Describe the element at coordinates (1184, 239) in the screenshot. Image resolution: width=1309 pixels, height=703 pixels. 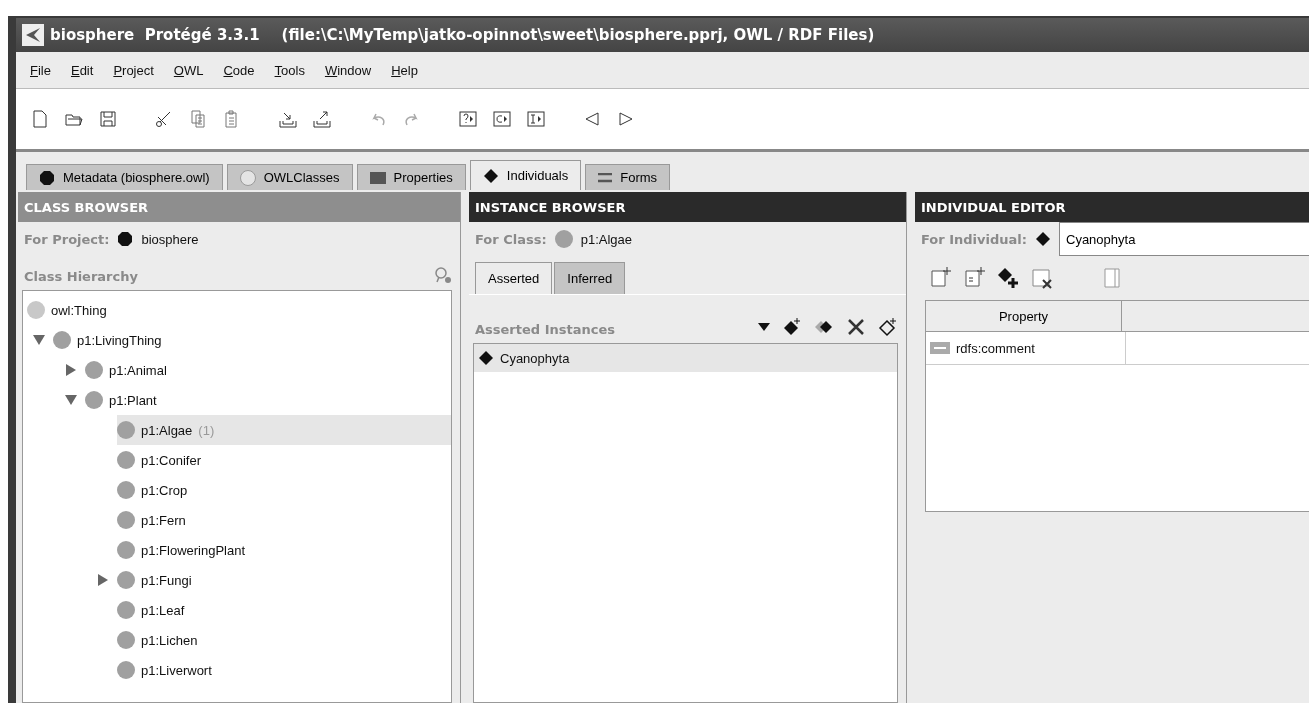
I see `individual-name-field: Cyanophyta` at that location.